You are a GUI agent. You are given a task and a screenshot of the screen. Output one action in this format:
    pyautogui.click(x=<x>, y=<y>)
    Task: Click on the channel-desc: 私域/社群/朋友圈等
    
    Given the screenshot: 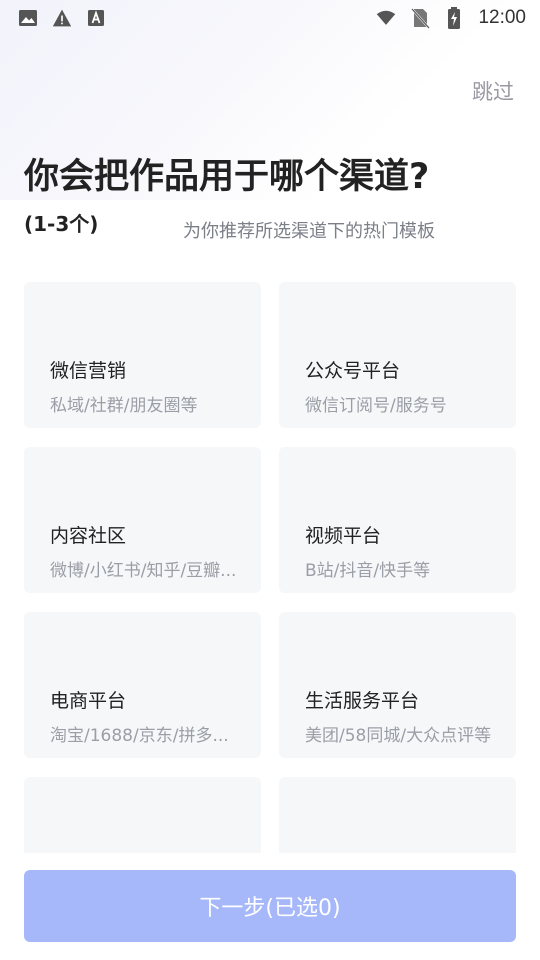 What is the action you would take?
    pyautogui.click(x=124, y=406)
    